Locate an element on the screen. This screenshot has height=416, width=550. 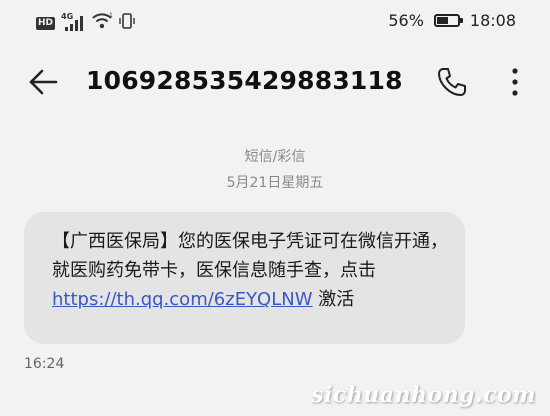
more-options-button is located at coordinates (515, 82).